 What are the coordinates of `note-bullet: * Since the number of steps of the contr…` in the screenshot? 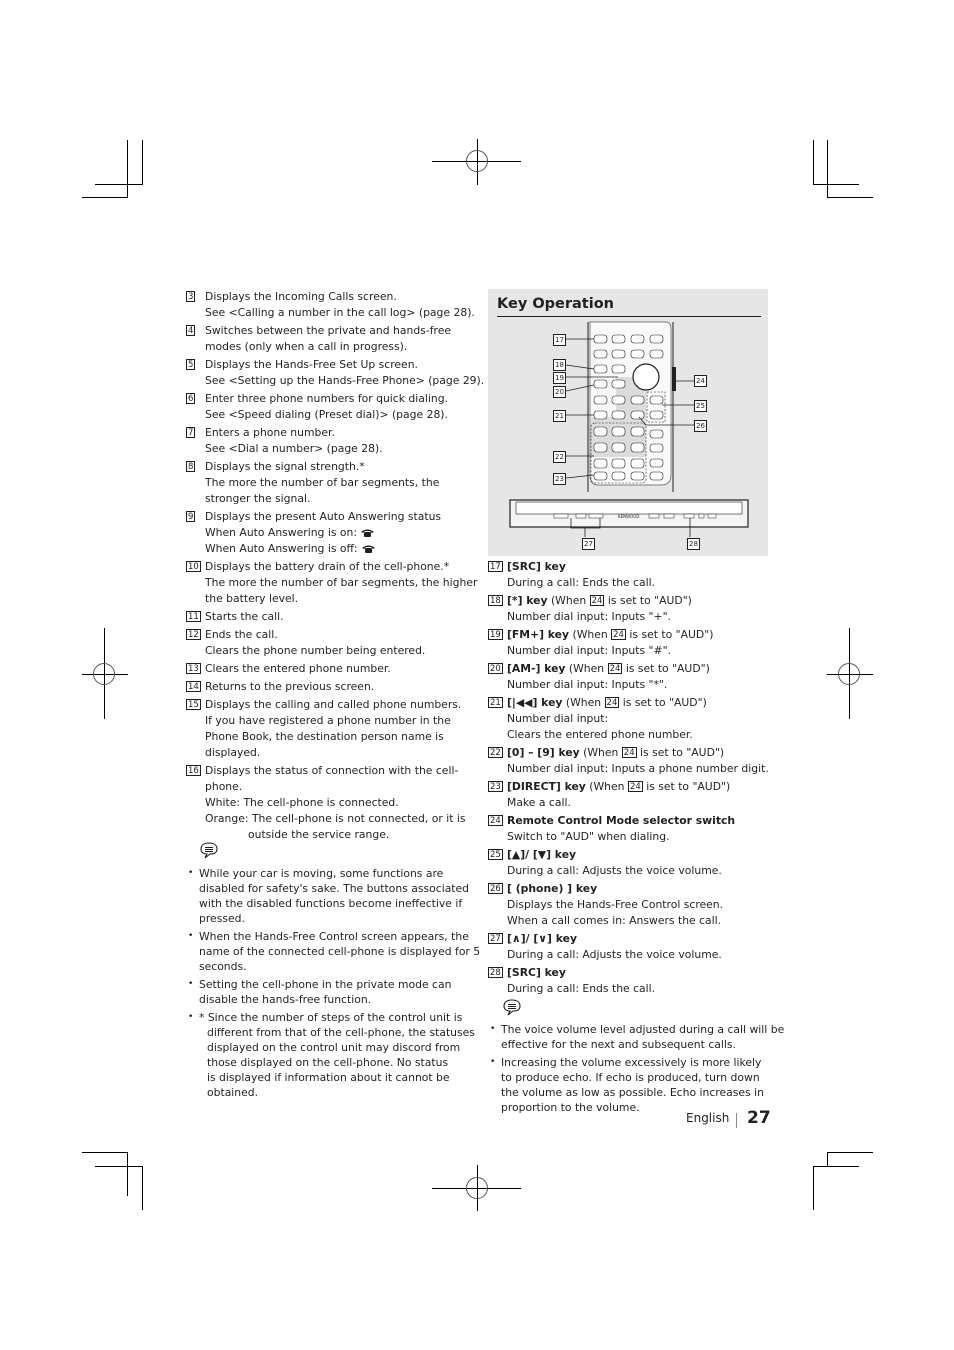 It's located at (333, 1055).